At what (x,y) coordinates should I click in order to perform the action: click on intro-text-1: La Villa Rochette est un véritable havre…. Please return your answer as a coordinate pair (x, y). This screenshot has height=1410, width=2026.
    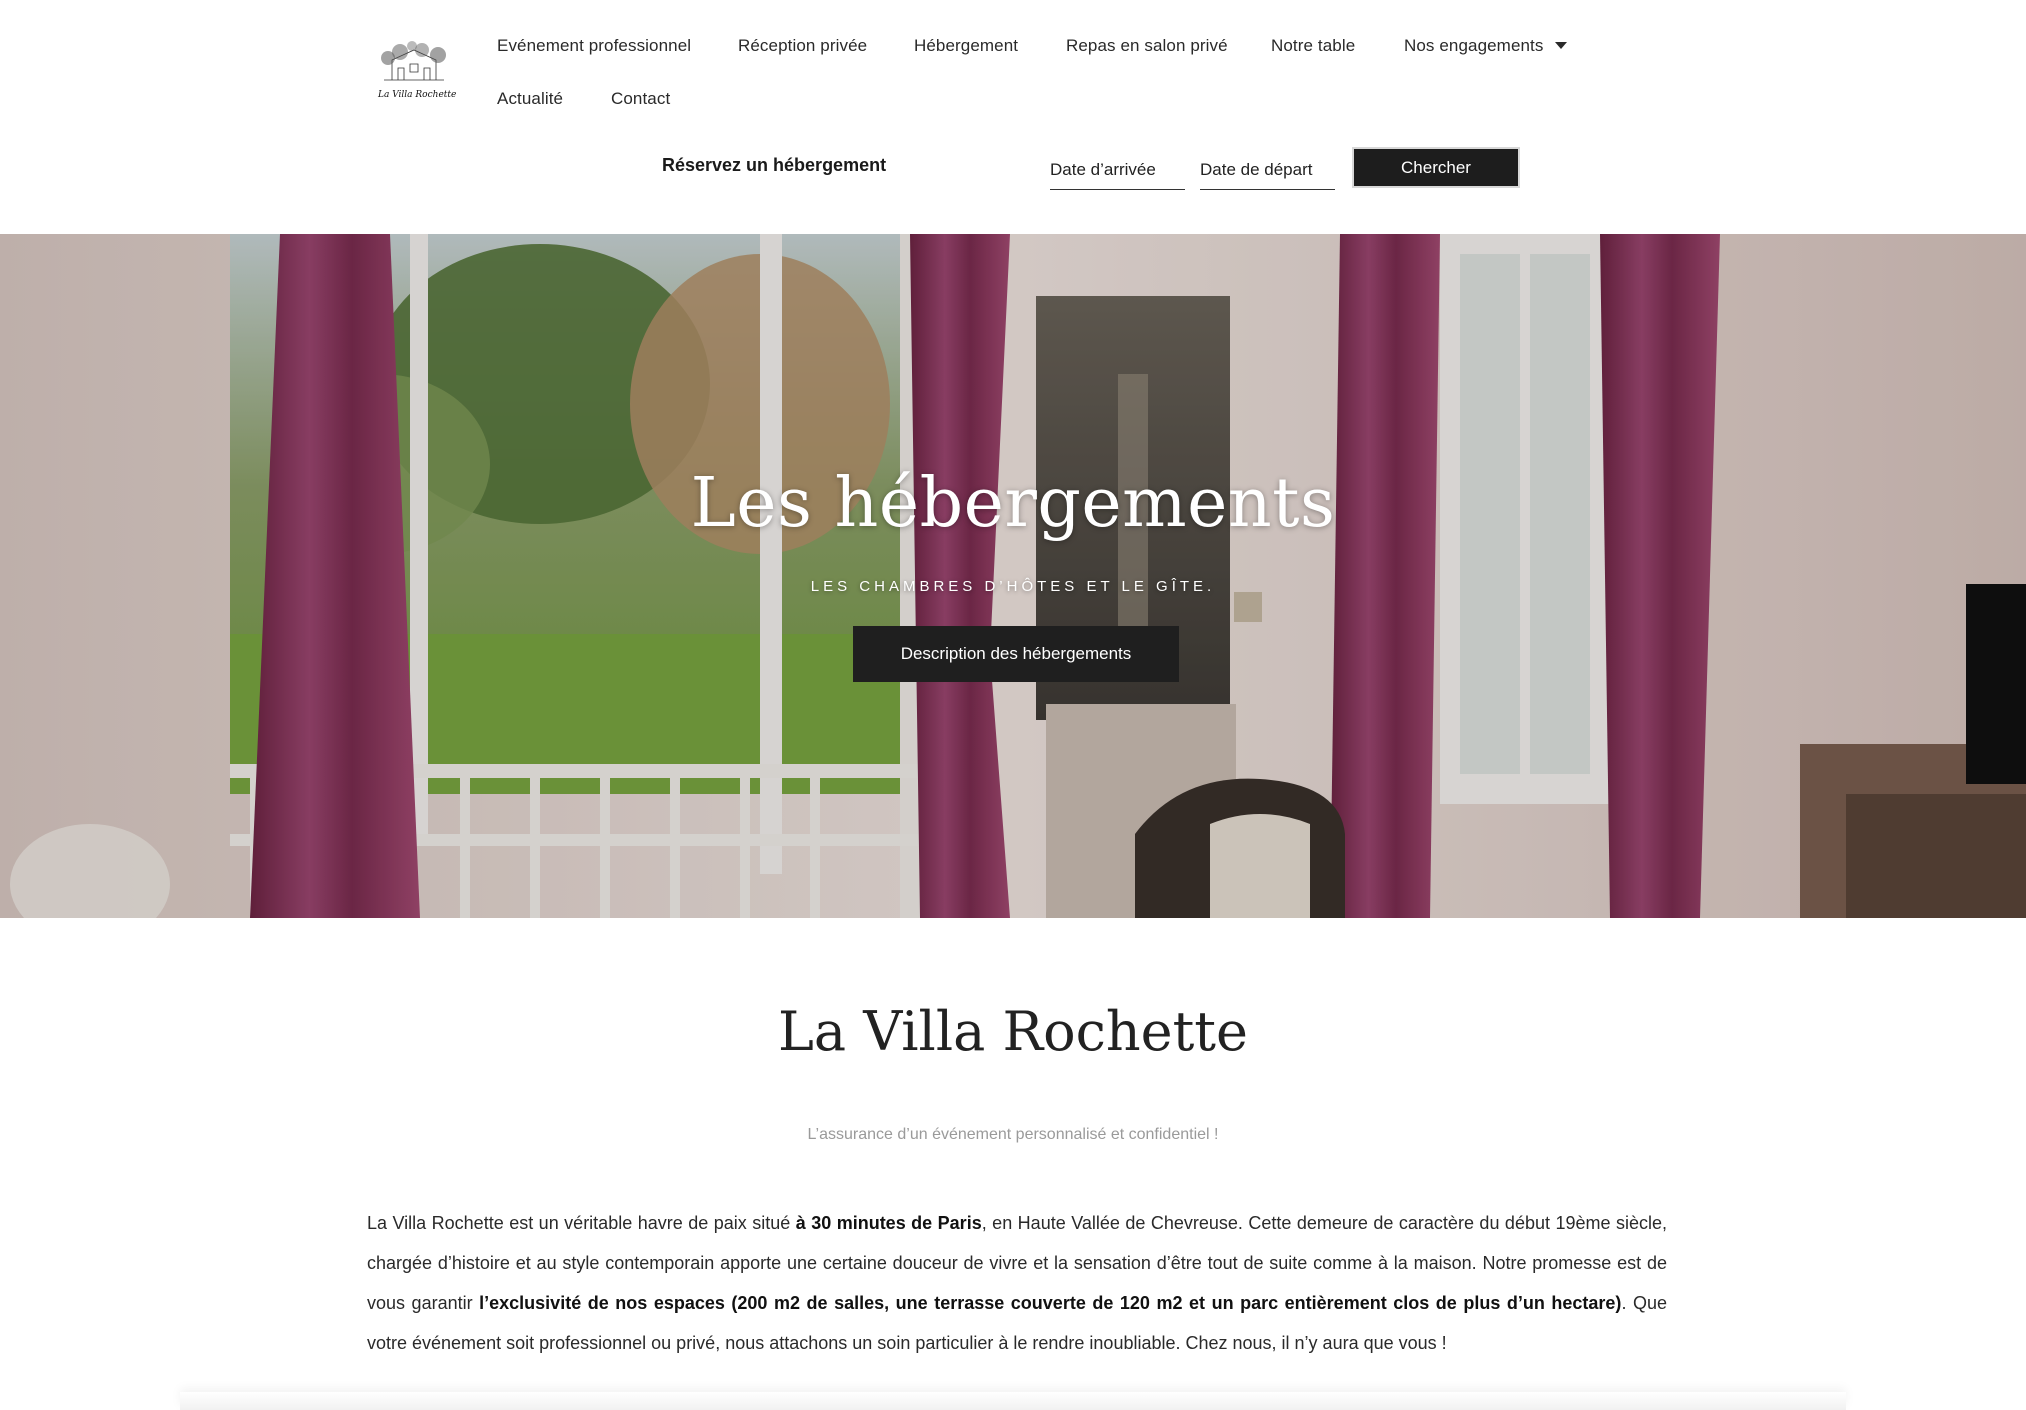
    Looking at the image, I should click on (581, 1223).